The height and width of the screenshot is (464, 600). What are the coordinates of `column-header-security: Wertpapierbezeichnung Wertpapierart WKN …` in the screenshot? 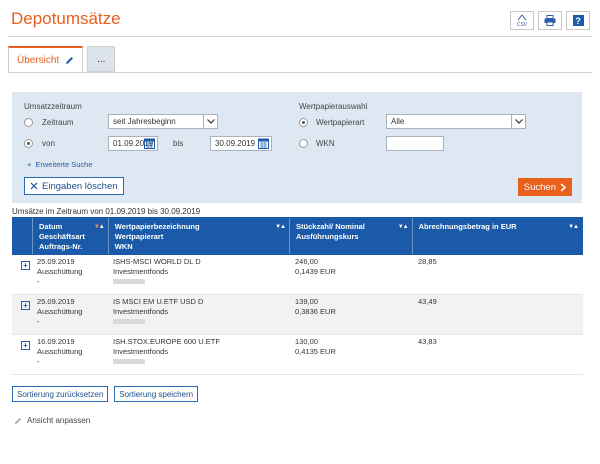 It's located at (198, 236).